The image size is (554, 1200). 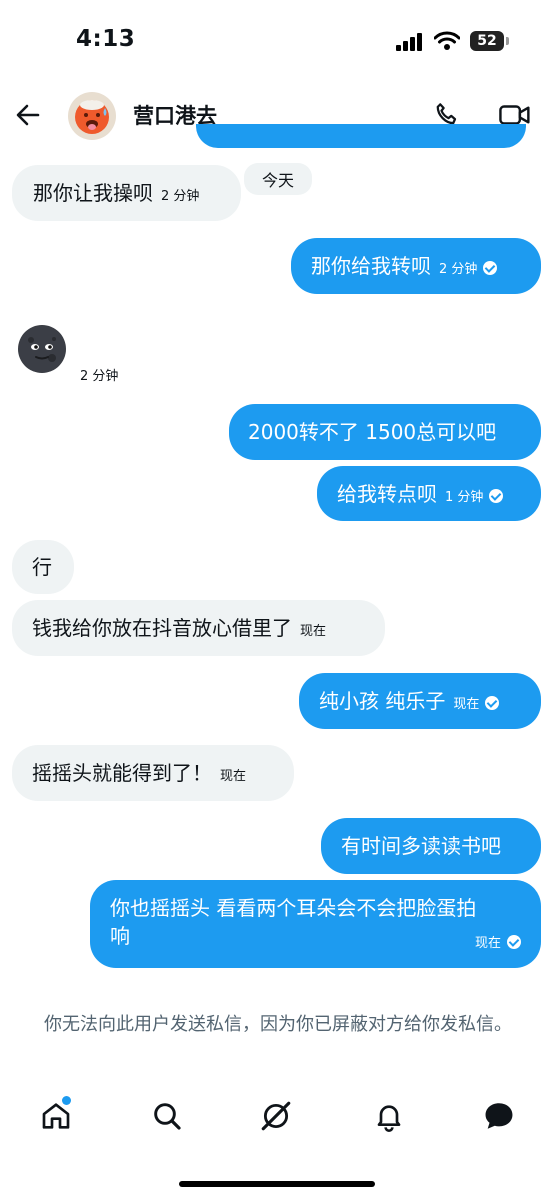 I want to click on message-text: 有时间多读读书吧, so click(x=421, y=846).